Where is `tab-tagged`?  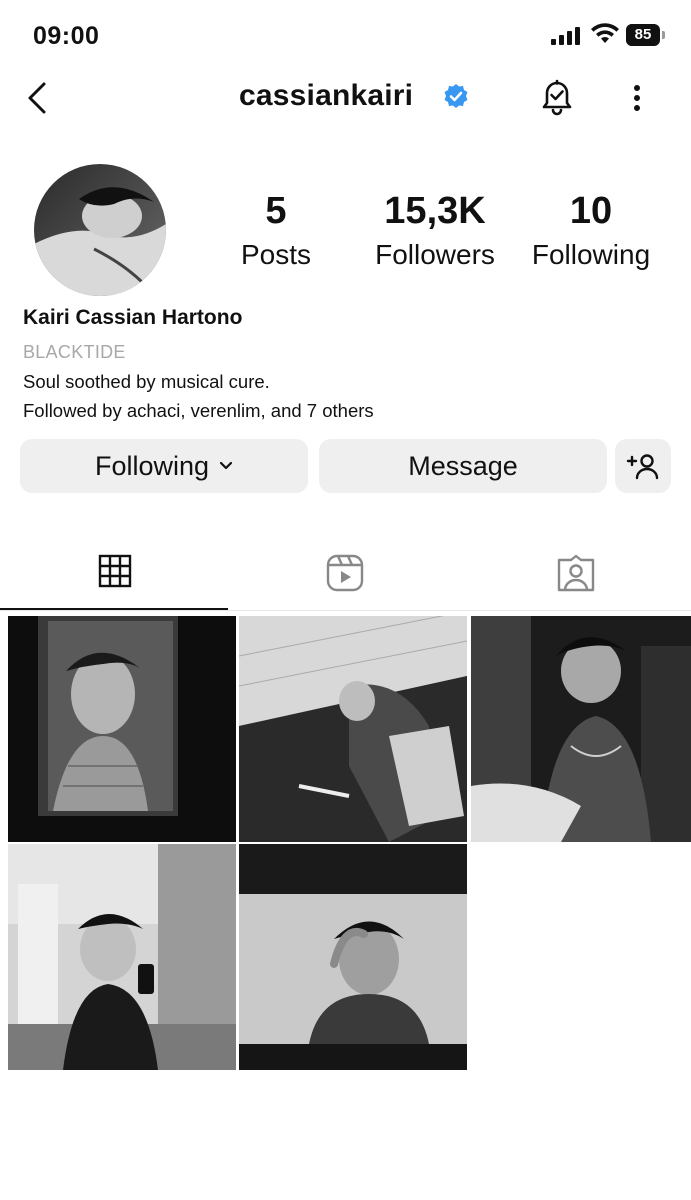
tab-tagged is located at coordinates (576, 576).